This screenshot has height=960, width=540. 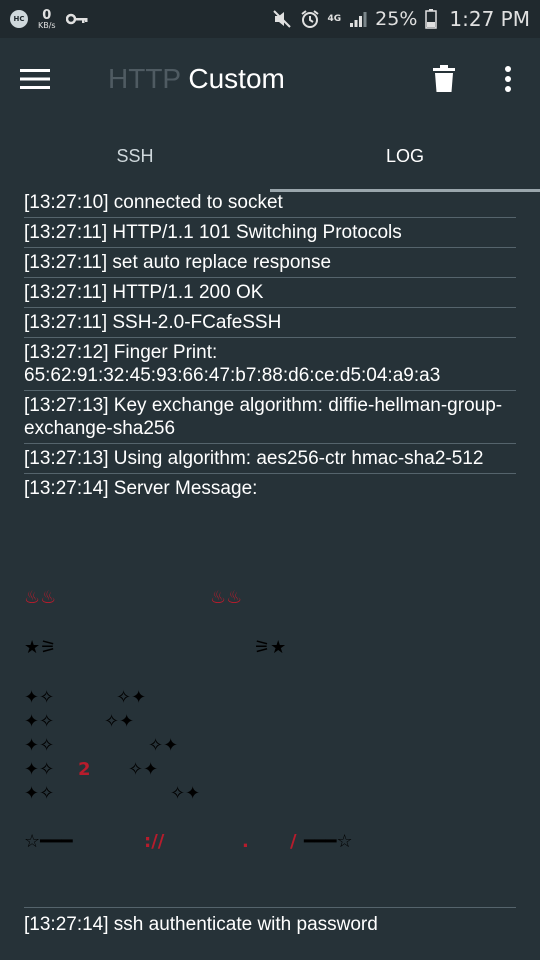 What do you see at coordinates (270, 19) in the screenshot?
I see `status-bar: HC 0 KB/s 4G 25% 1:27 PM` at bounding box center [270, 19].